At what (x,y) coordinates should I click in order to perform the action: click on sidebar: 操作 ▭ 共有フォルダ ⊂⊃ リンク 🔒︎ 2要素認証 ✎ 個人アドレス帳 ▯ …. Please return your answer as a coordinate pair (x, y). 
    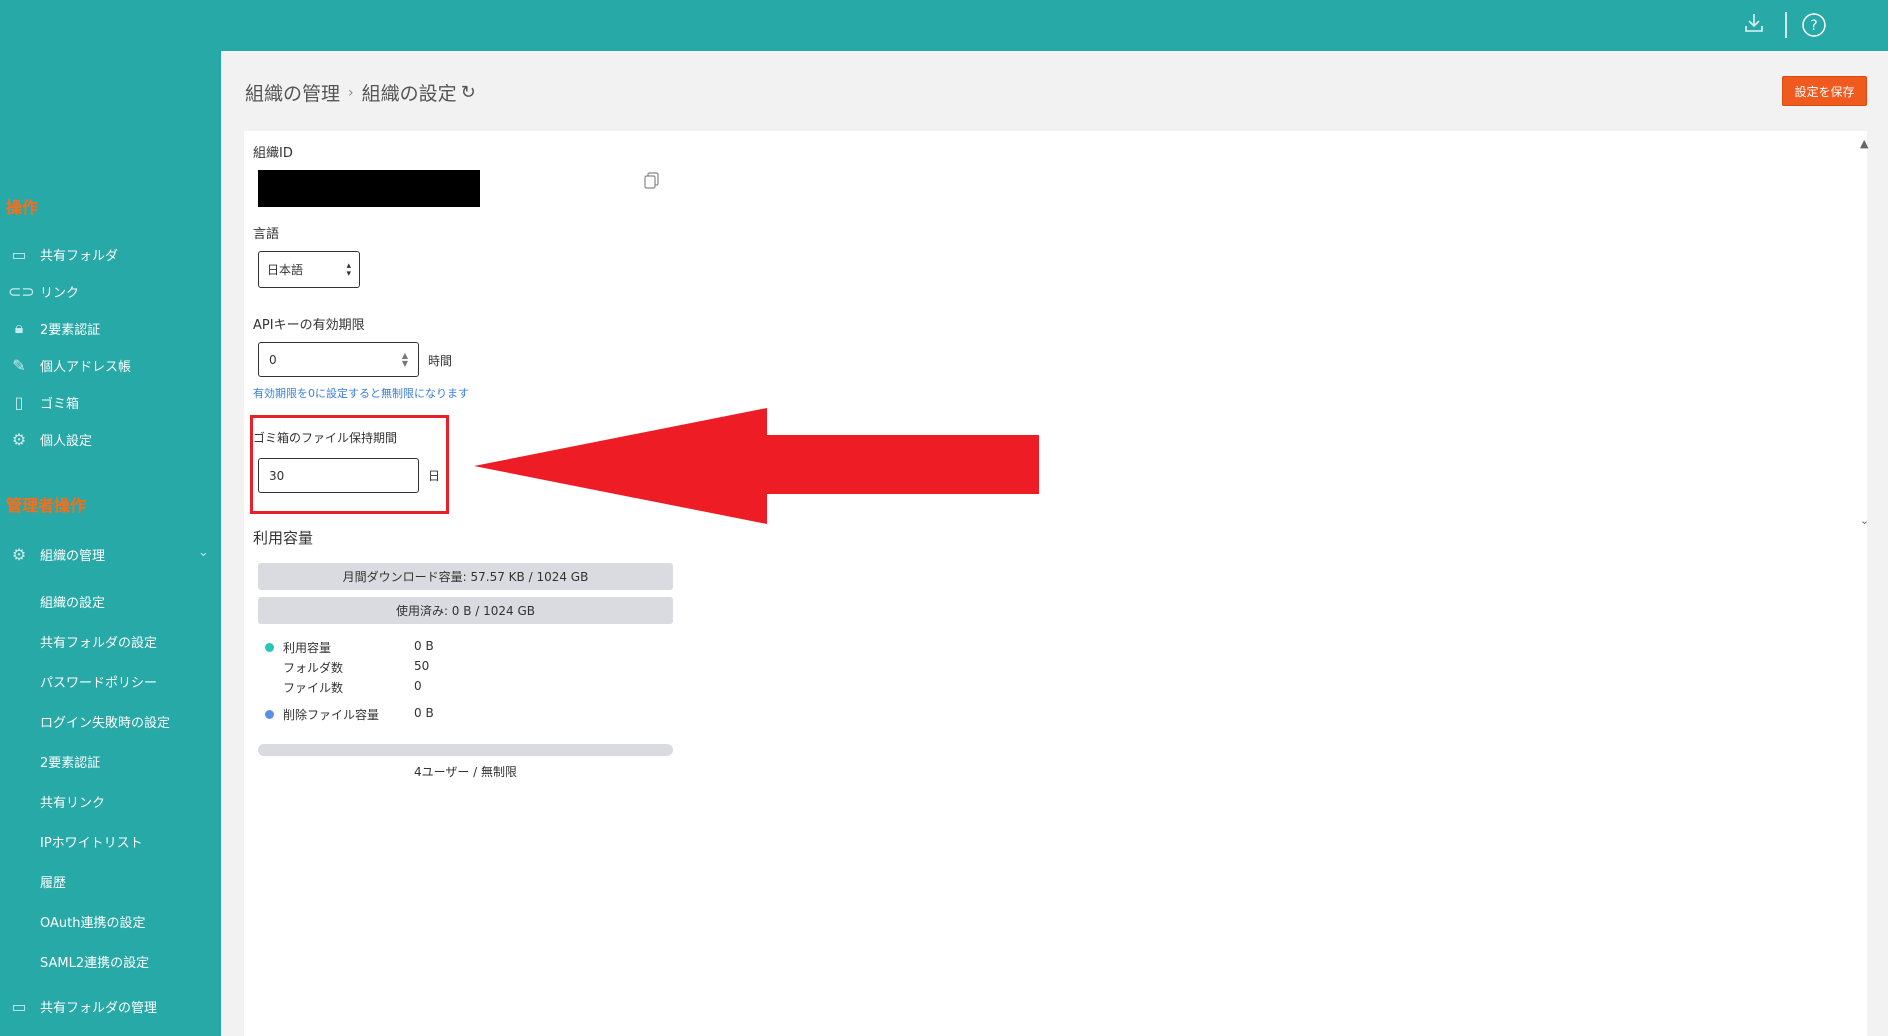
    Looking at the image, I should click on (110, 543).